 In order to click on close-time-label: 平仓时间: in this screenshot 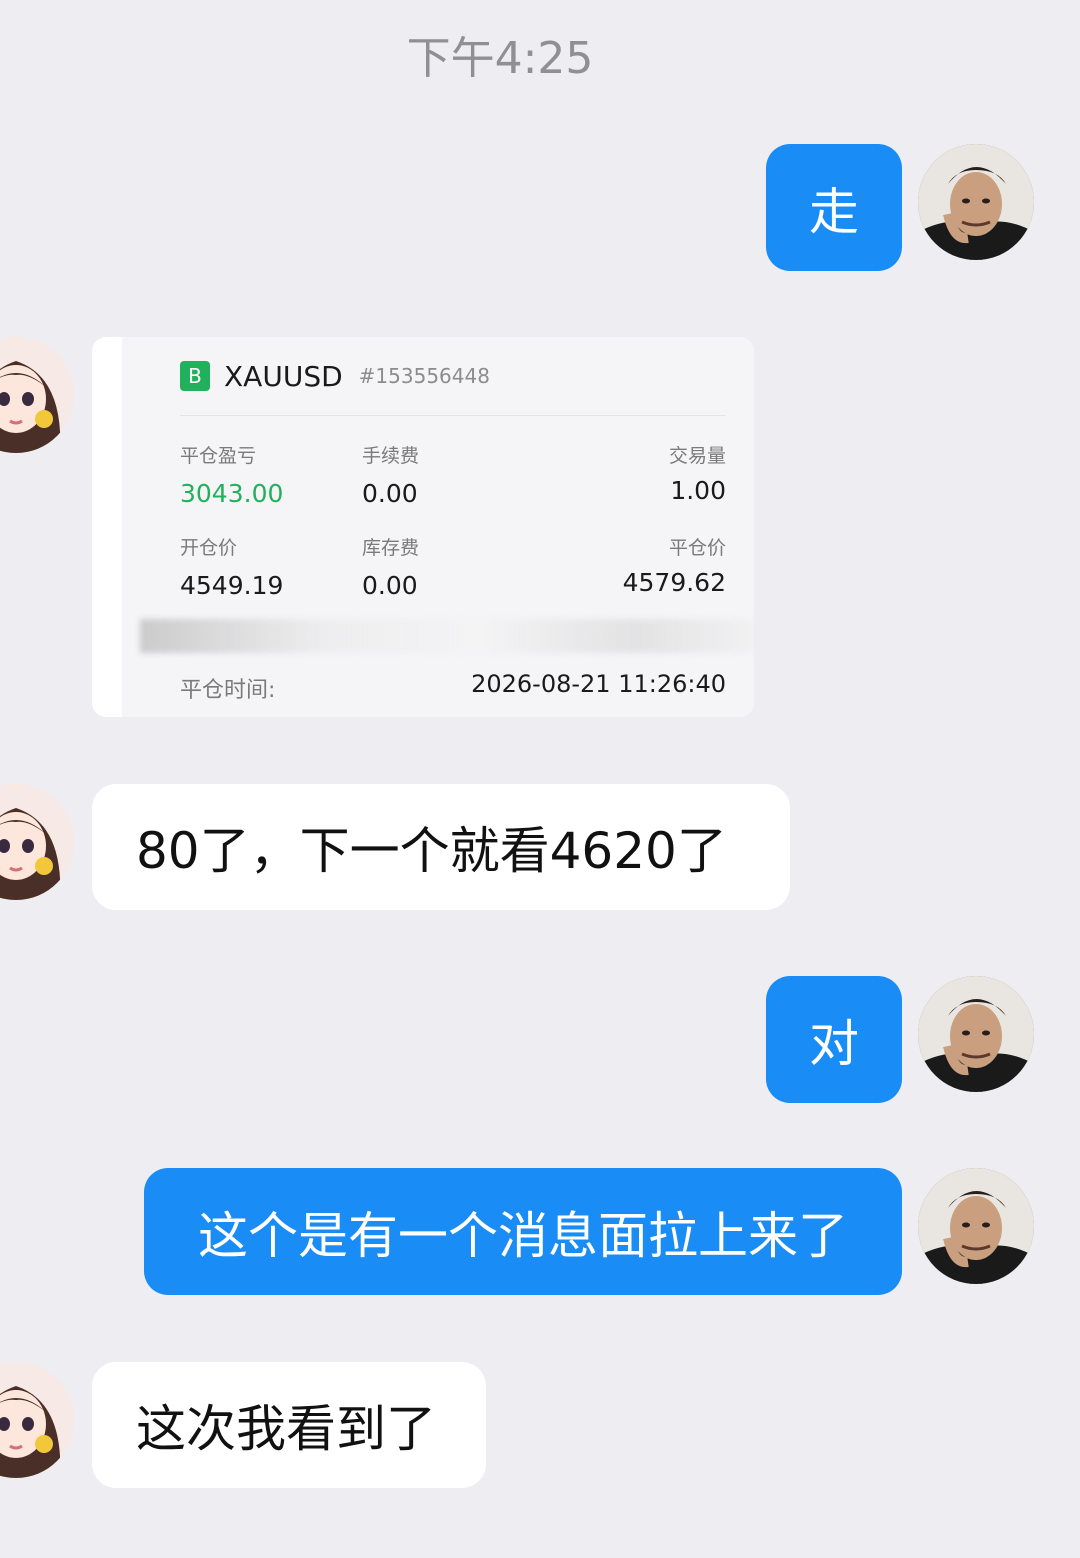, I will do `click(228, 690)`.